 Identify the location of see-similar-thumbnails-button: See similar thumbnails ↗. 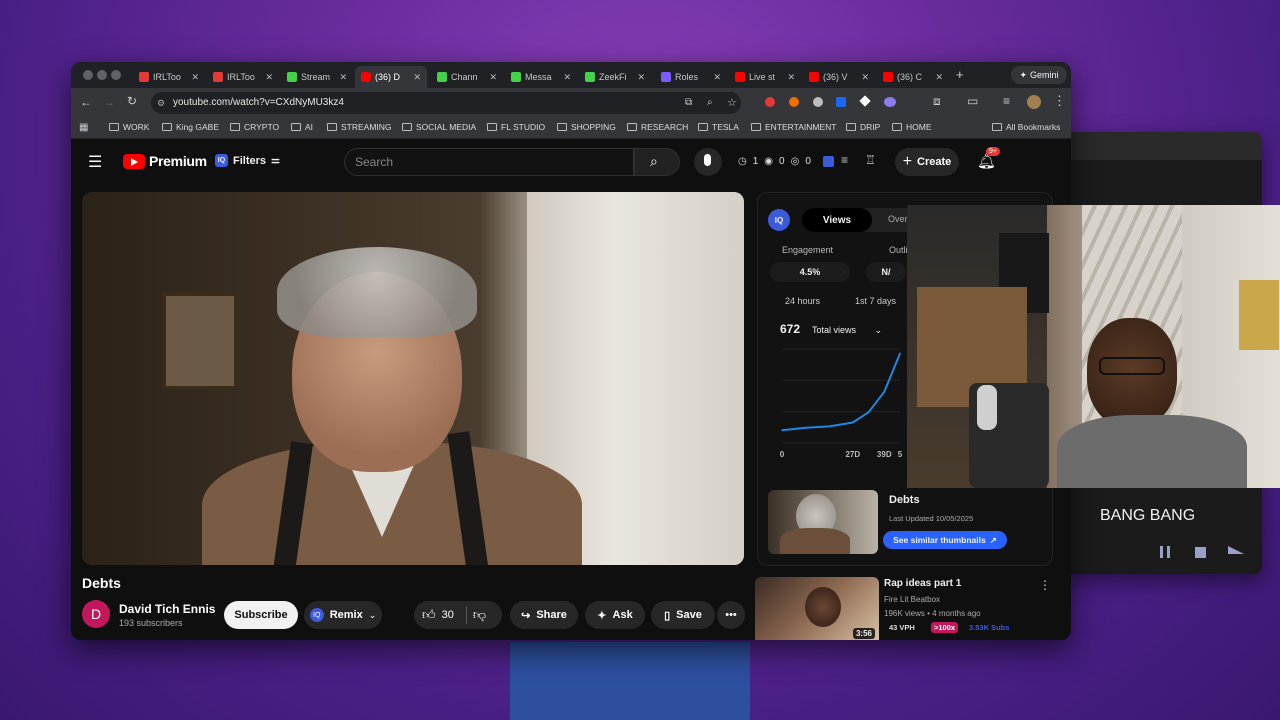
(945, 540).